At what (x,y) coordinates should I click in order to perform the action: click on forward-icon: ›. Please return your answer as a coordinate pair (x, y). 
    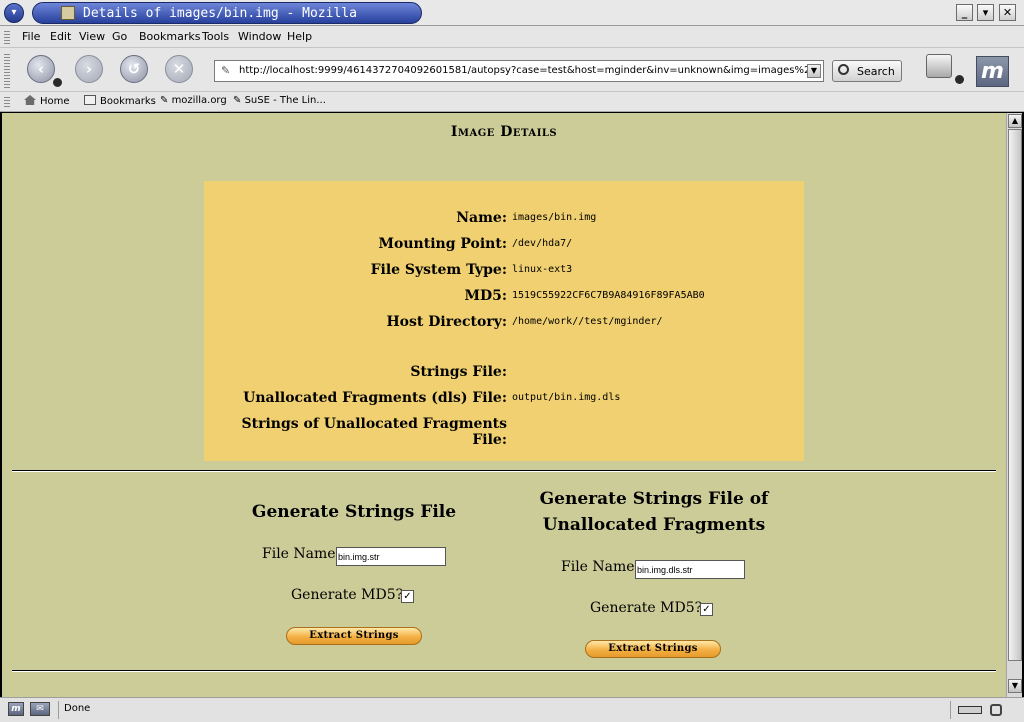
    Looking at the image, I should click on (89, 69).